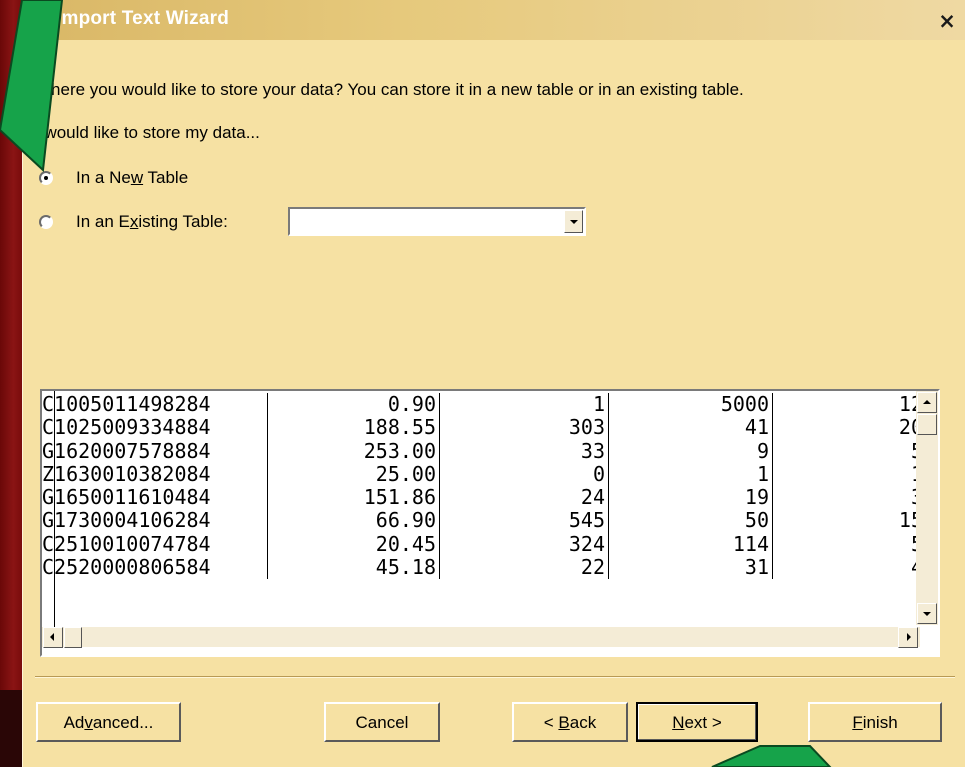  I want to click on callout-arrow-top-left, so click(32, 86).